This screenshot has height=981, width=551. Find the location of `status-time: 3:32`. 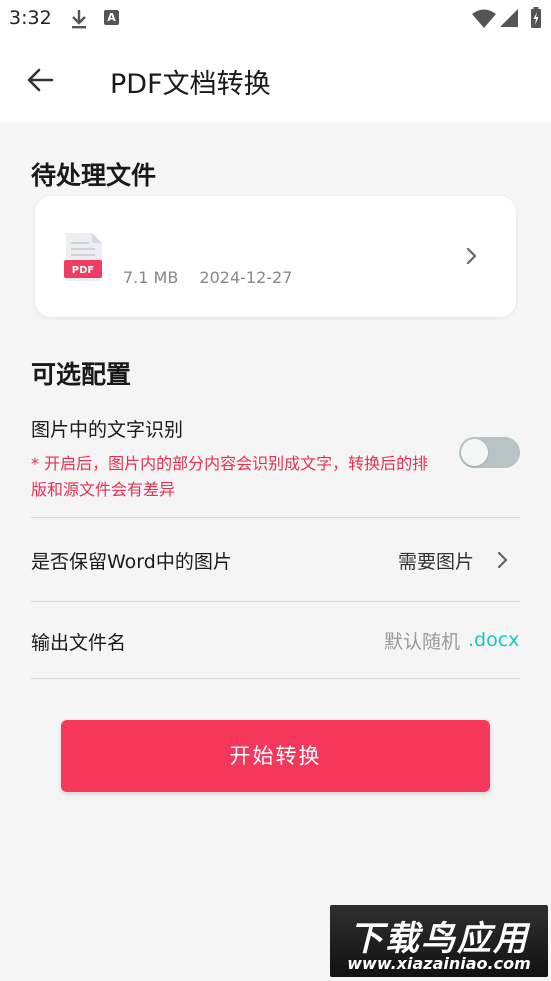

status-time: 3:32 is located at coordinates (30, 18).